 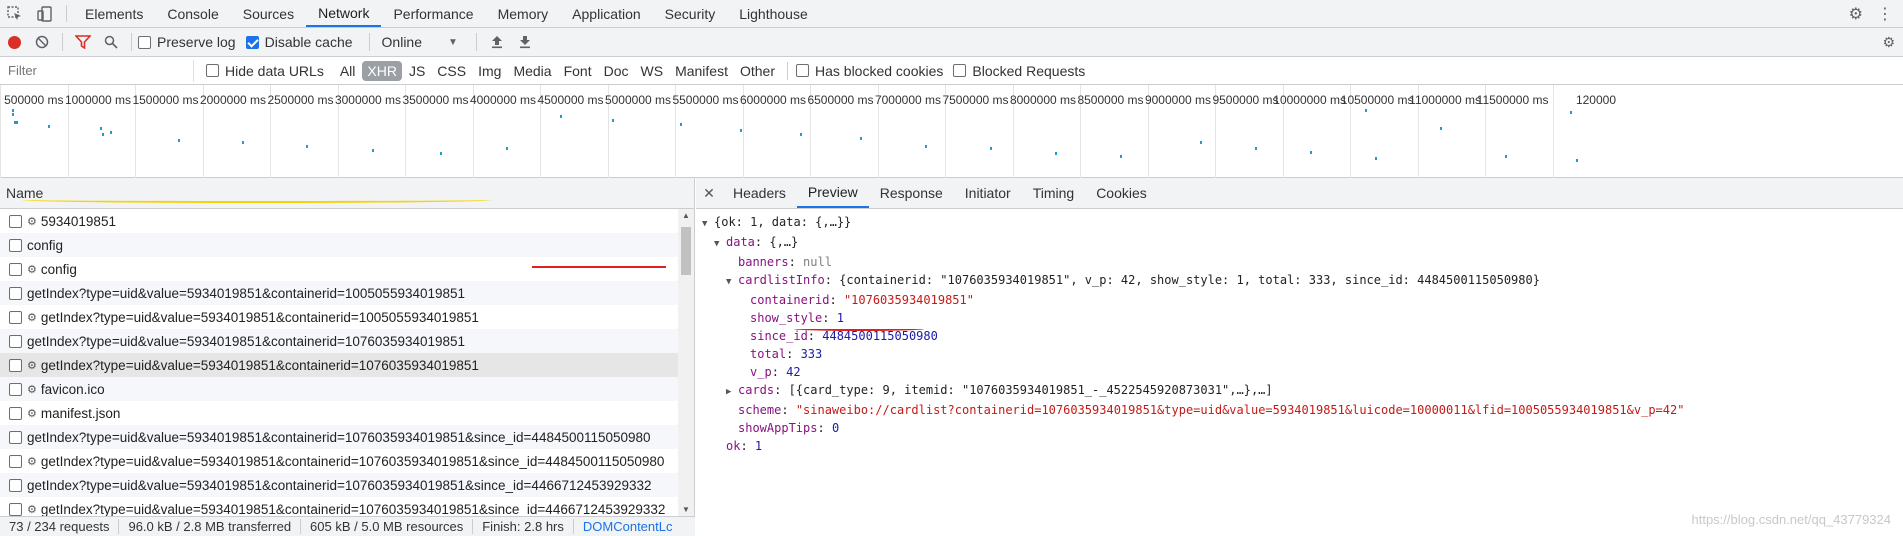 What do you see at coordinates (652, 71) in the screenshot?
I see `filter-type-ws: WS` at bounding box center [652, 71].